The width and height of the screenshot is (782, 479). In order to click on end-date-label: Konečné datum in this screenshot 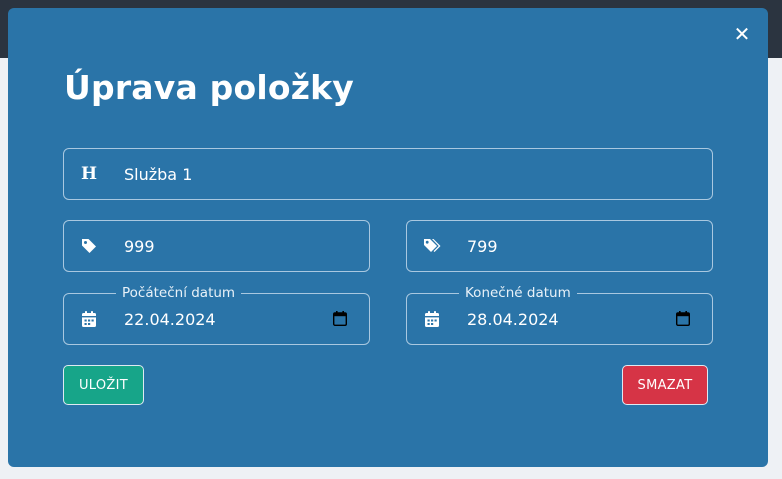, I will do `click(518, 293)`.